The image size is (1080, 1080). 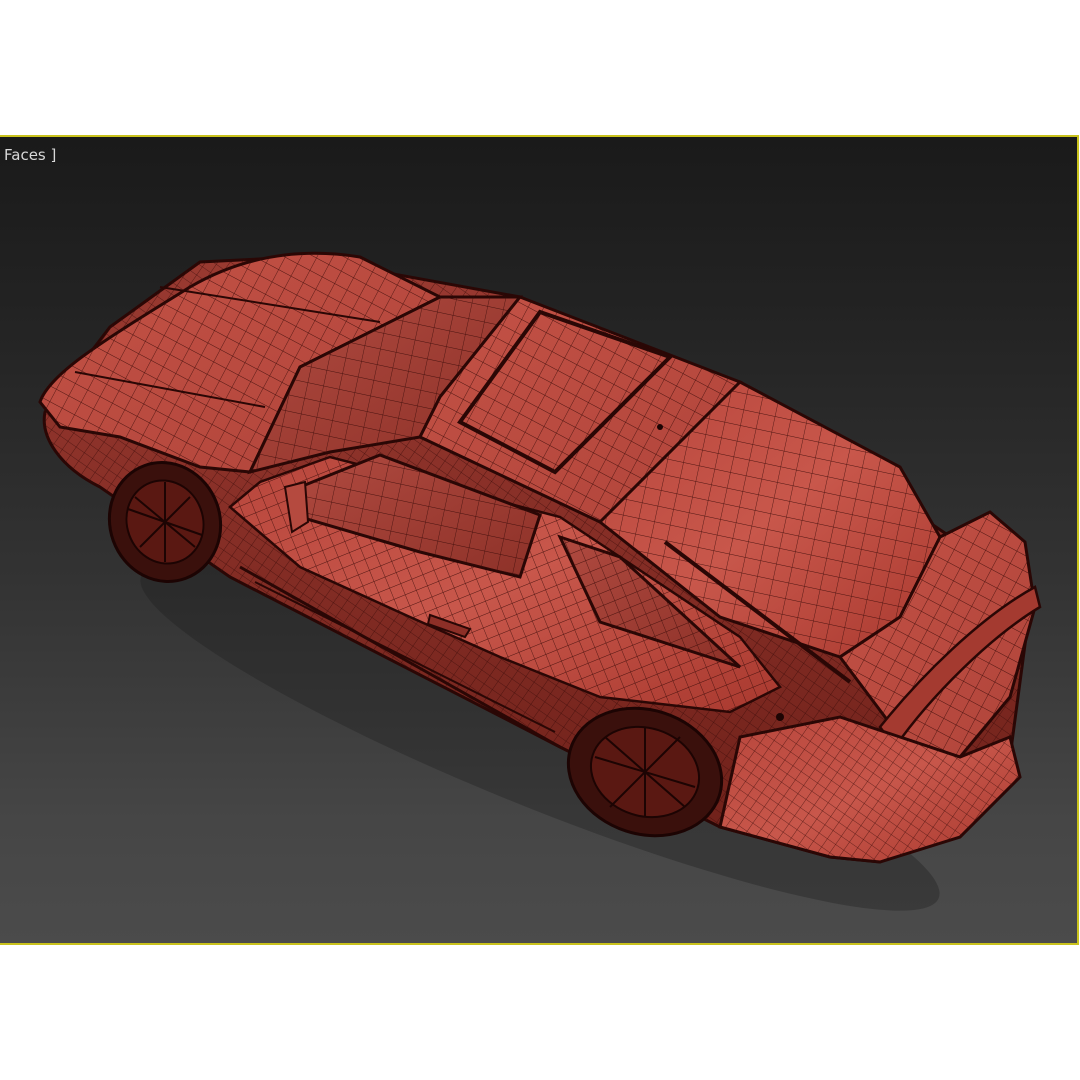 I want to click on viewport-shading-label: Faces ], so click(x=30, y=155).